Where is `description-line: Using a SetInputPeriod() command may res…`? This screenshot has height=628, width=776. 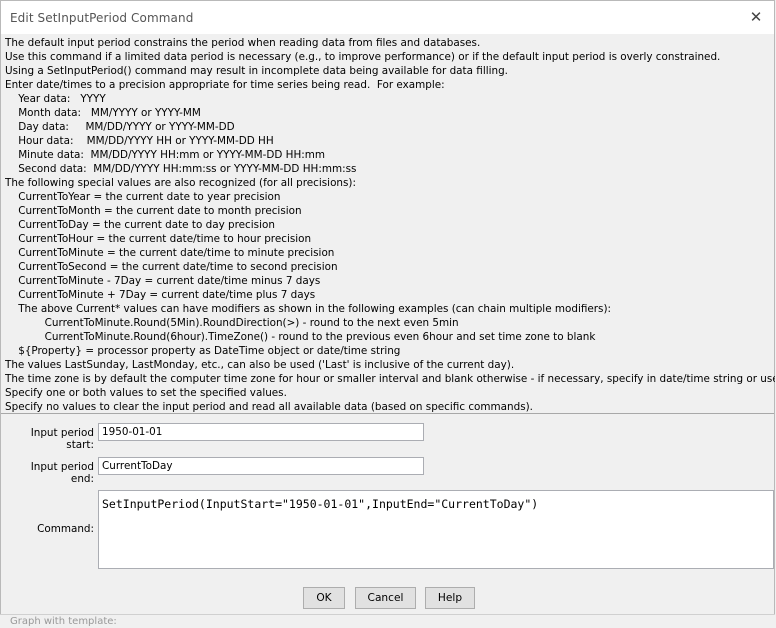 description-line: Using a SetInputPeriod() command may res… is located at coordinates (256, 71).